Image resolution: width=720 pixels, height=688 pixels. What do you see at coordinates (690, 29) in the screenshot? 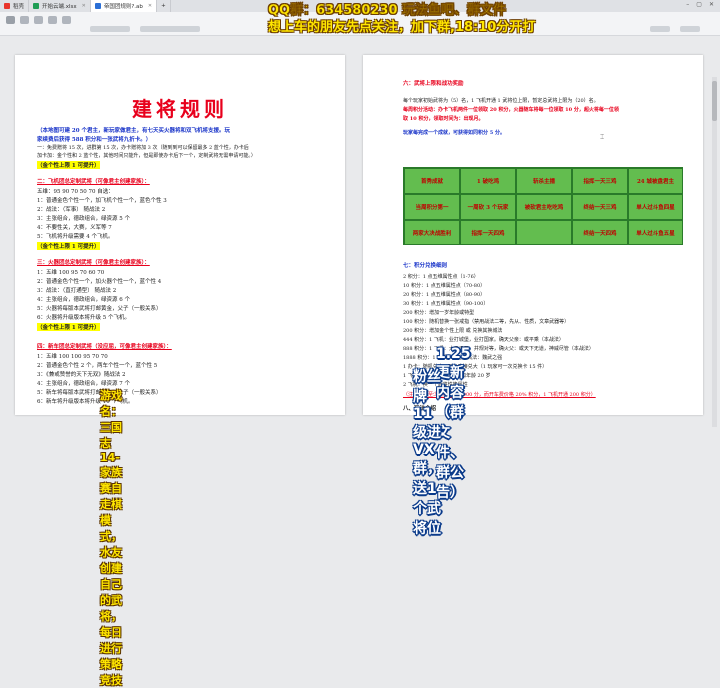
I see `more-icon` at bounding box center [690, 29].